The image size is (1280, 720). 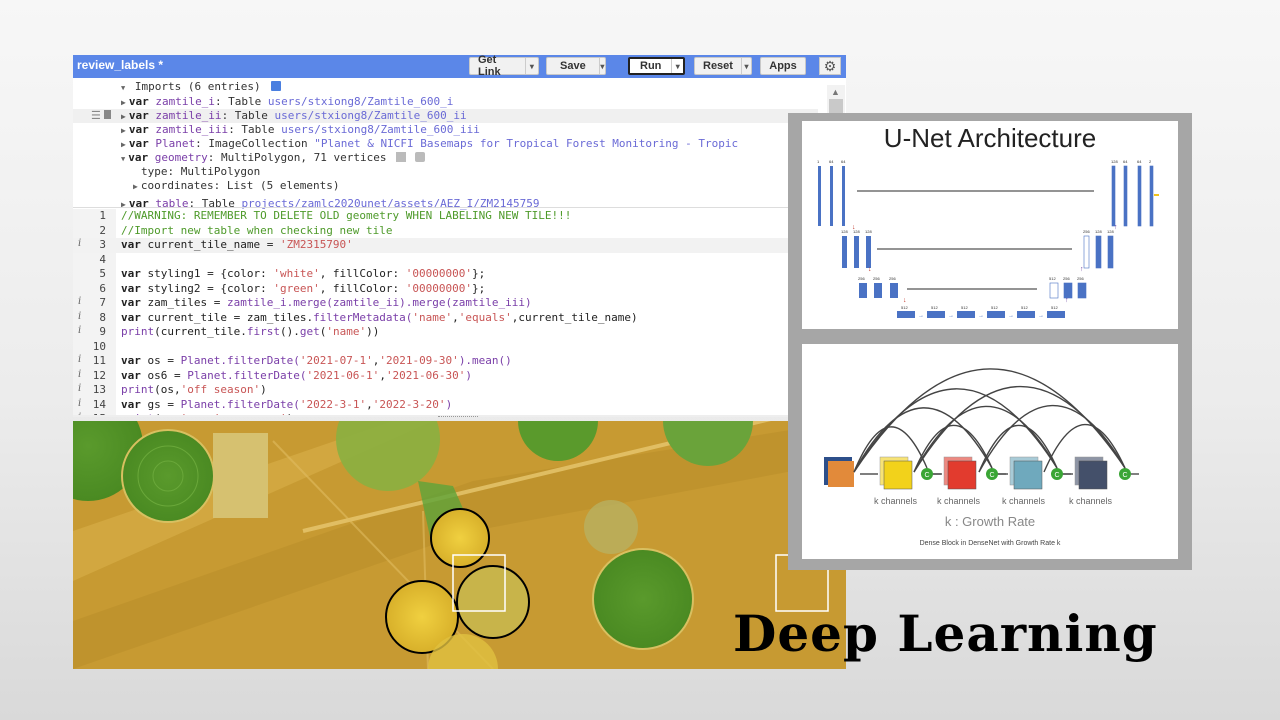 I want to click on get-link-button: Get Link ▾, so click(x=504, y=66).